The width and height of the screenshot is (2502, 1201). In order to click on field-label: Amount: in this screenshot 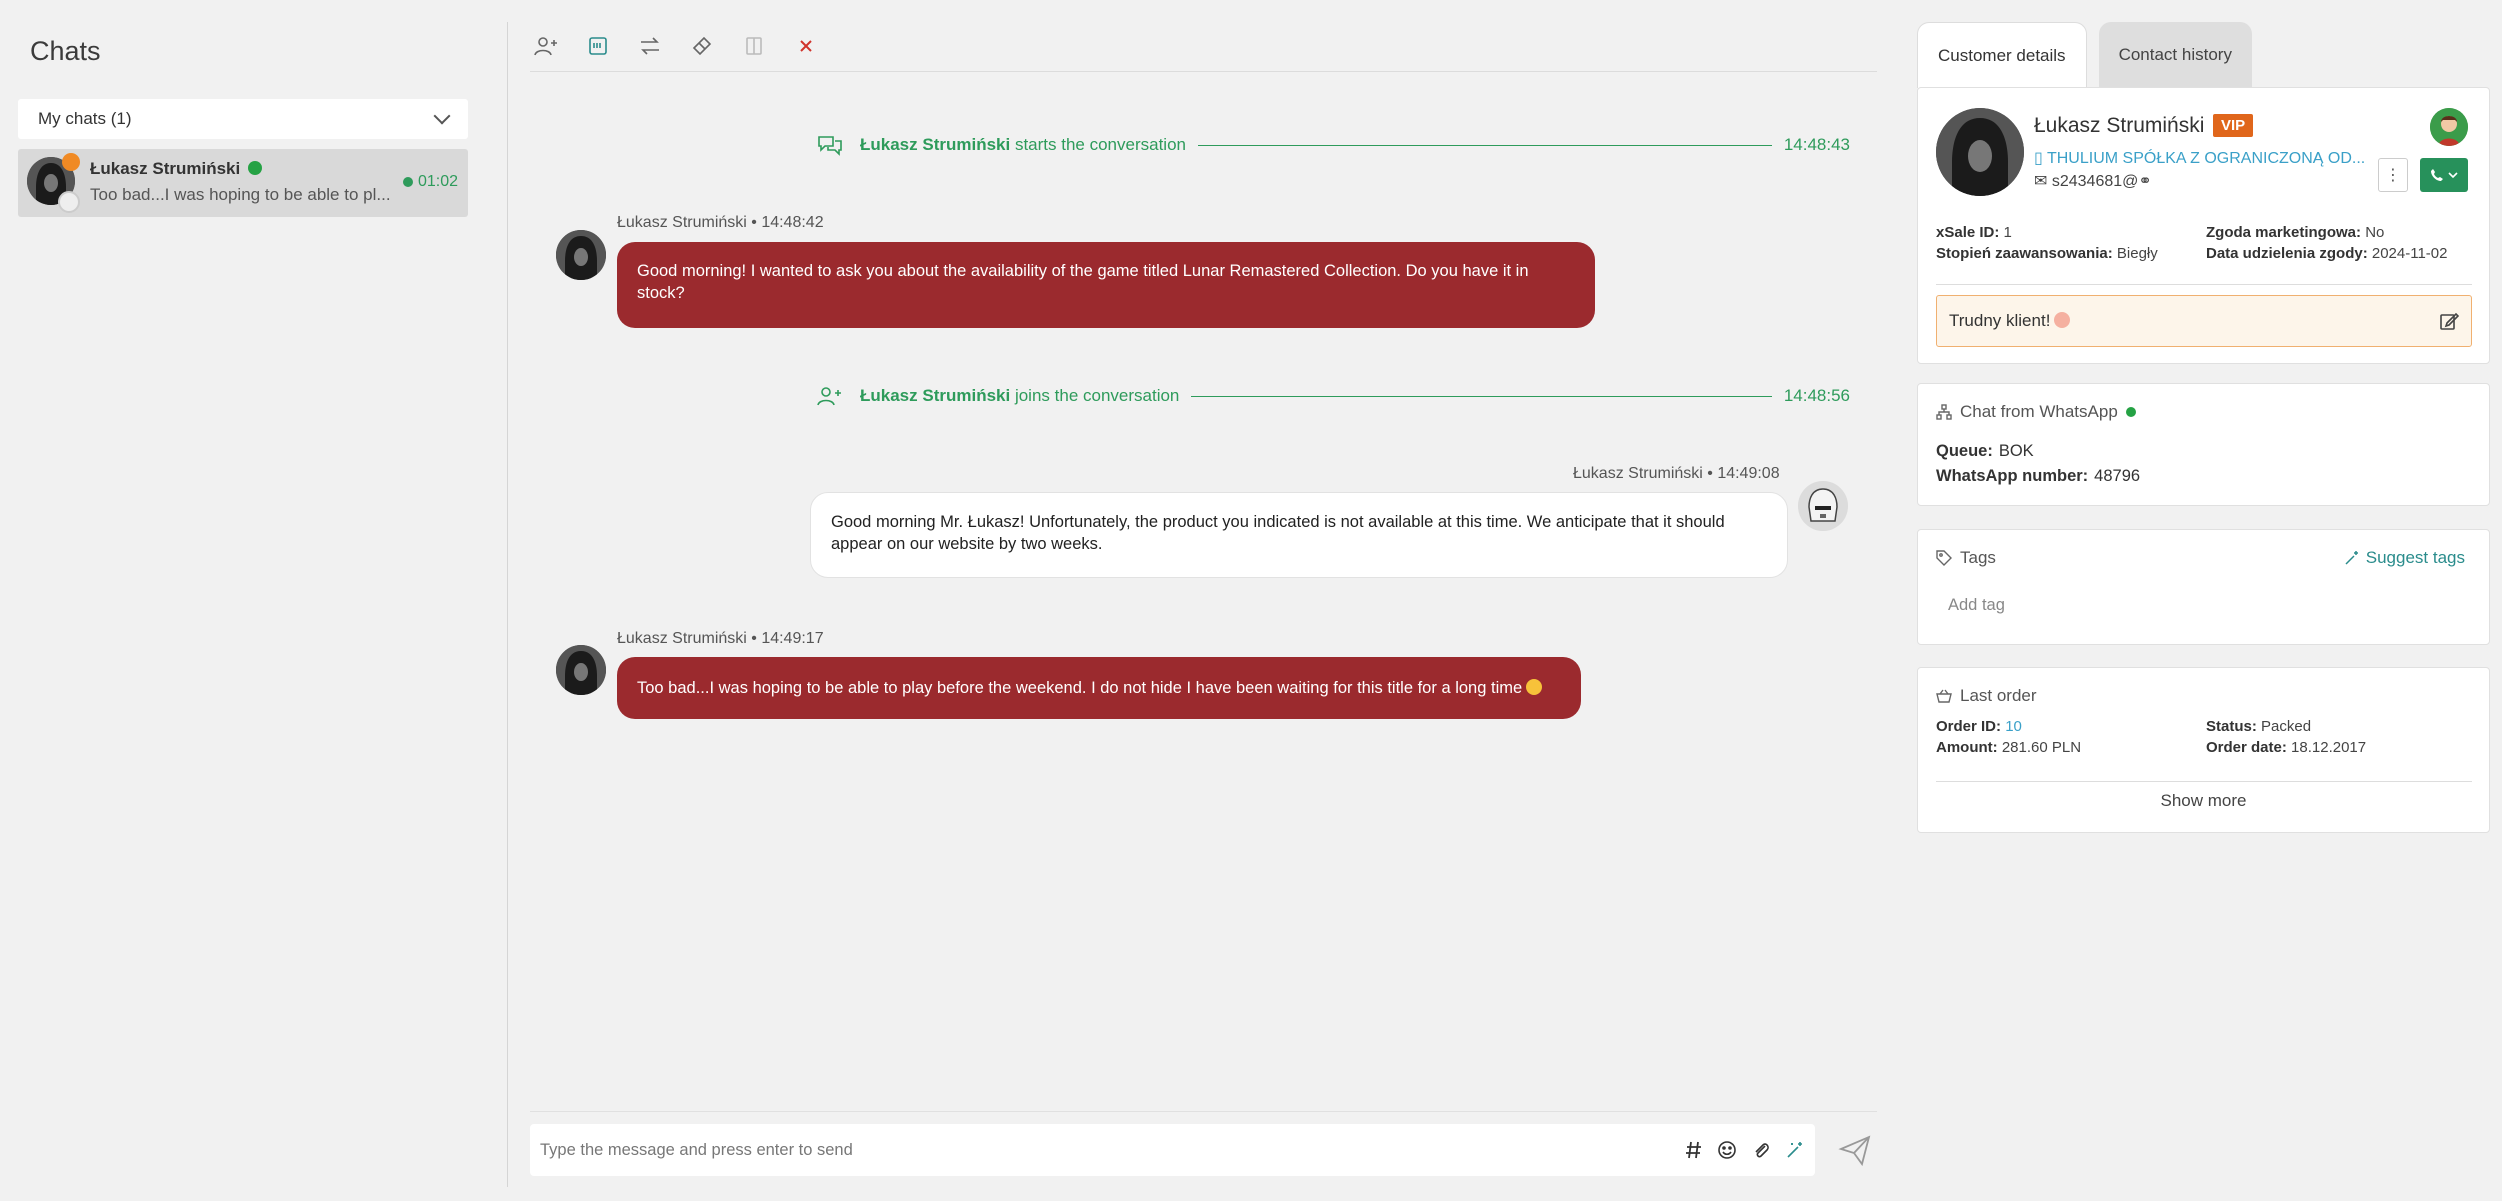, I will do `click(1967, 747)`.